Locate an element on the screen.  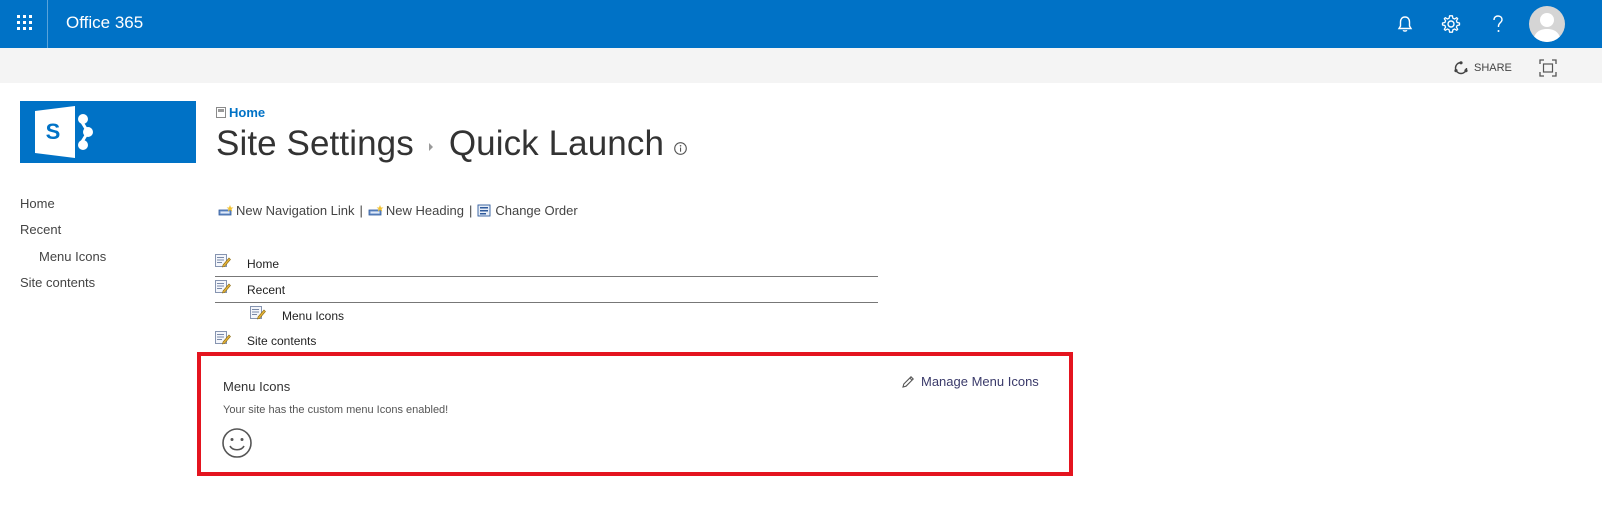
tree-item-home: Home is located at coordinates (263, 264).